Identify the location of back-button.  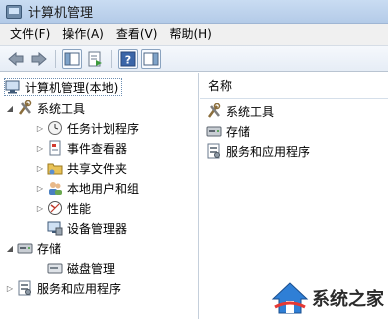
(16, 59).